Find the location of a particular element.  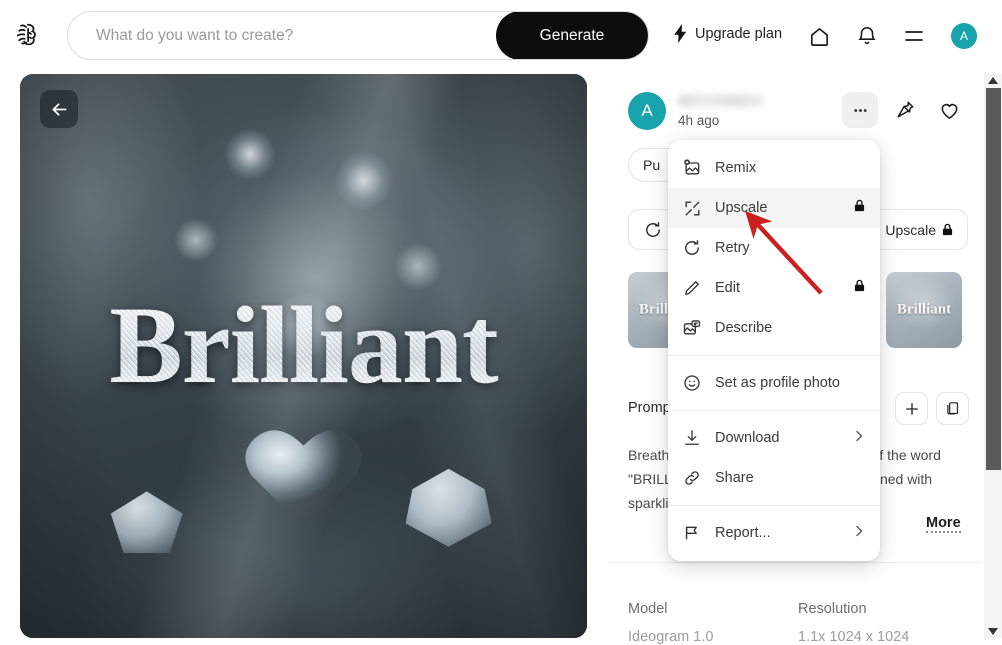

search-bar: Generate is located at coordinates (358, 35).